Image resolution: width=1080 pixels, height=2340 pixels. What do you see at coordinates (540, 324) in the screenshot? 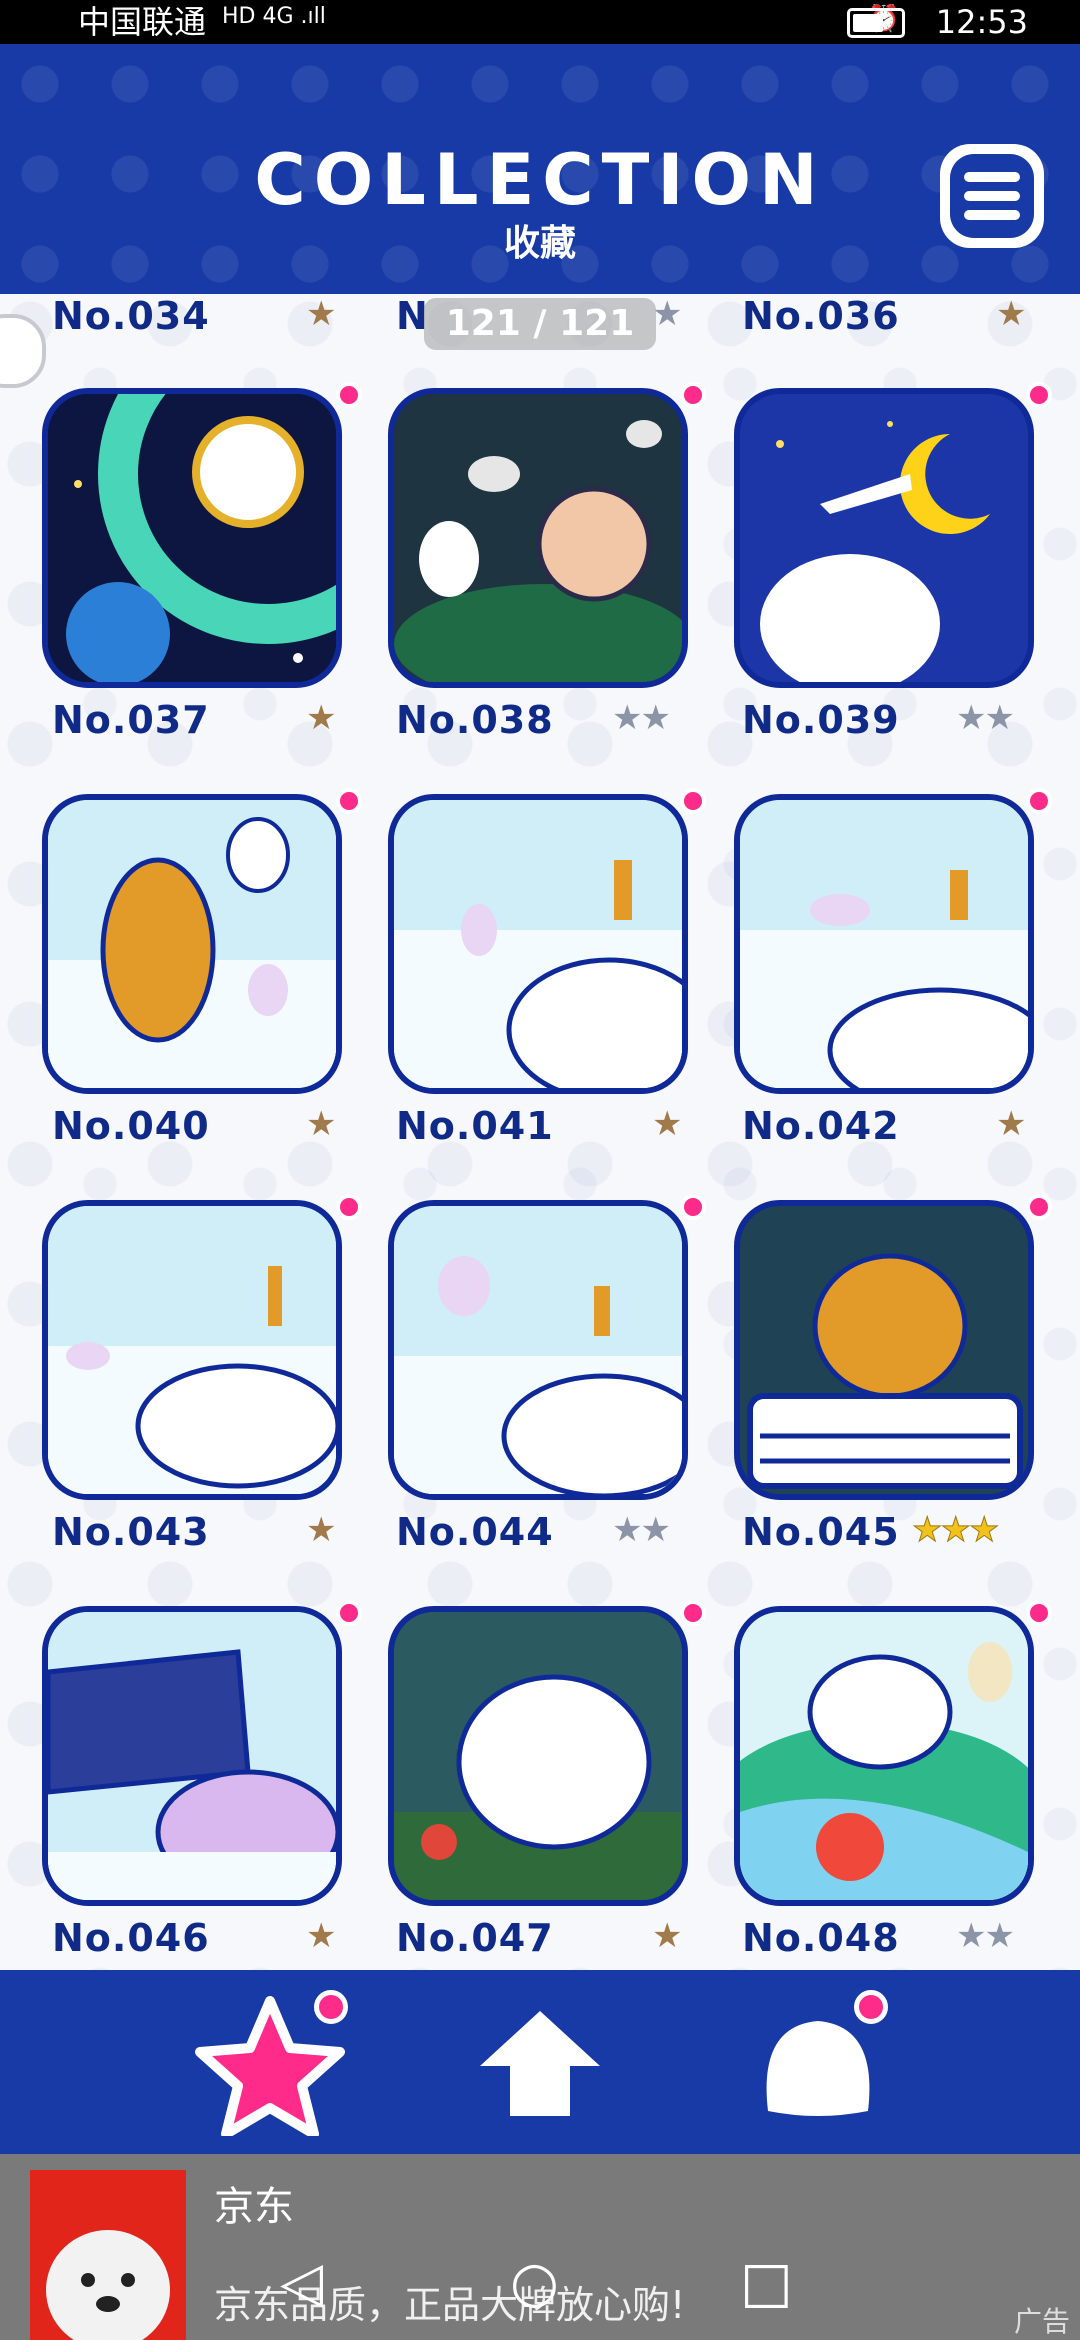
I see `collection-counter: 121 / 121` at bounding box center [540, 324].